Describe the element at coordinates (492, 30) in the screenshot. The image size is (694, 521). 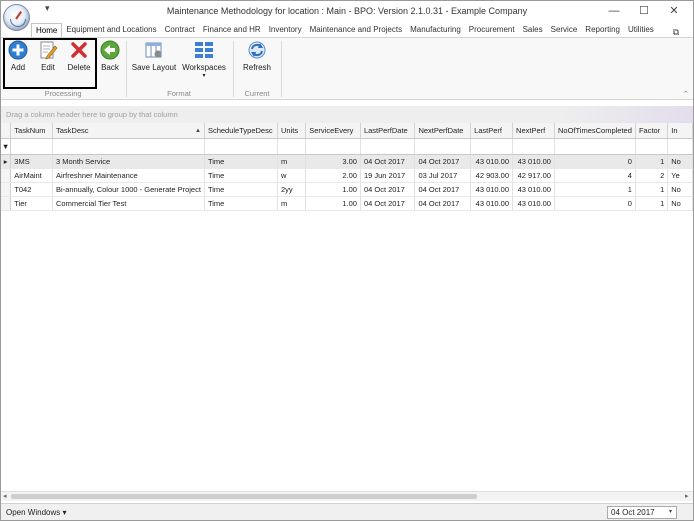
I see `tab-procurement: Procurement` at that location.